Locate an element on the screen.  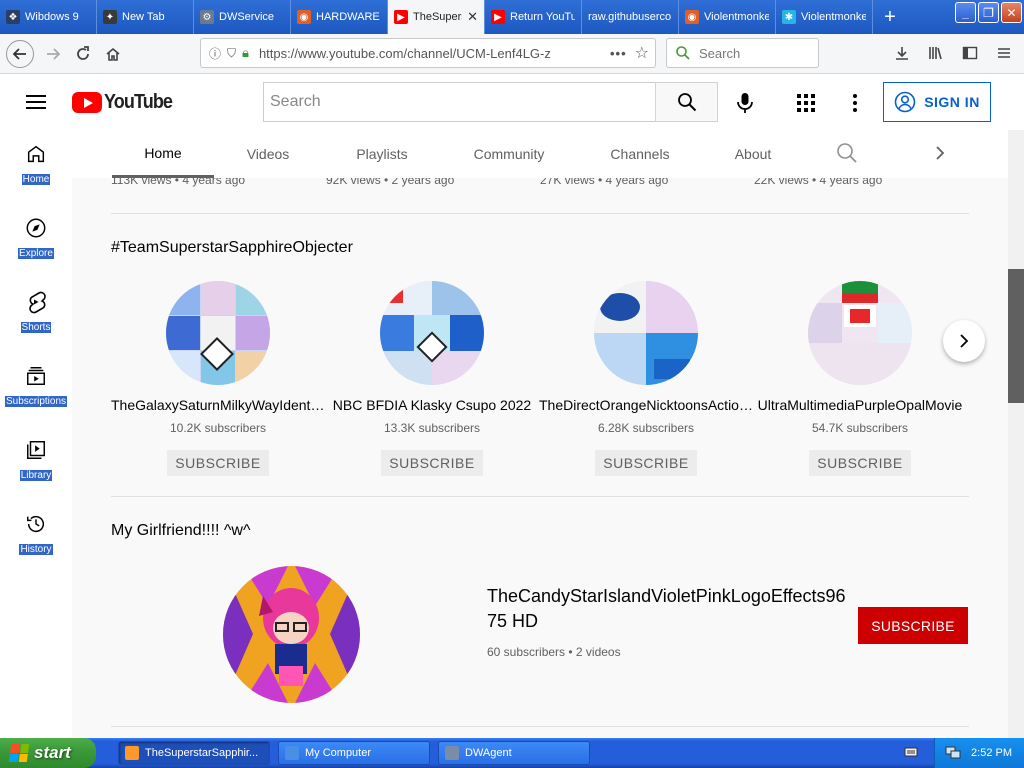
subscriber-count: 10.2K subscribers is located at coordinates (218, 428).